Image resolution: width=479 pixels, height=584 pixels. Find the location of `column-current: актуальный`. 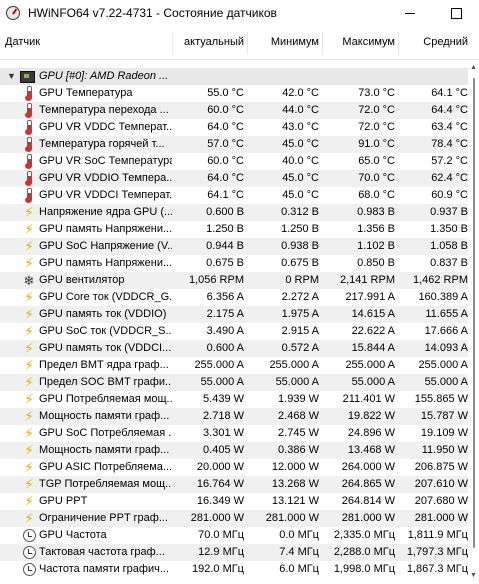

column-current: актуальный is located at coordinates (208, 42).